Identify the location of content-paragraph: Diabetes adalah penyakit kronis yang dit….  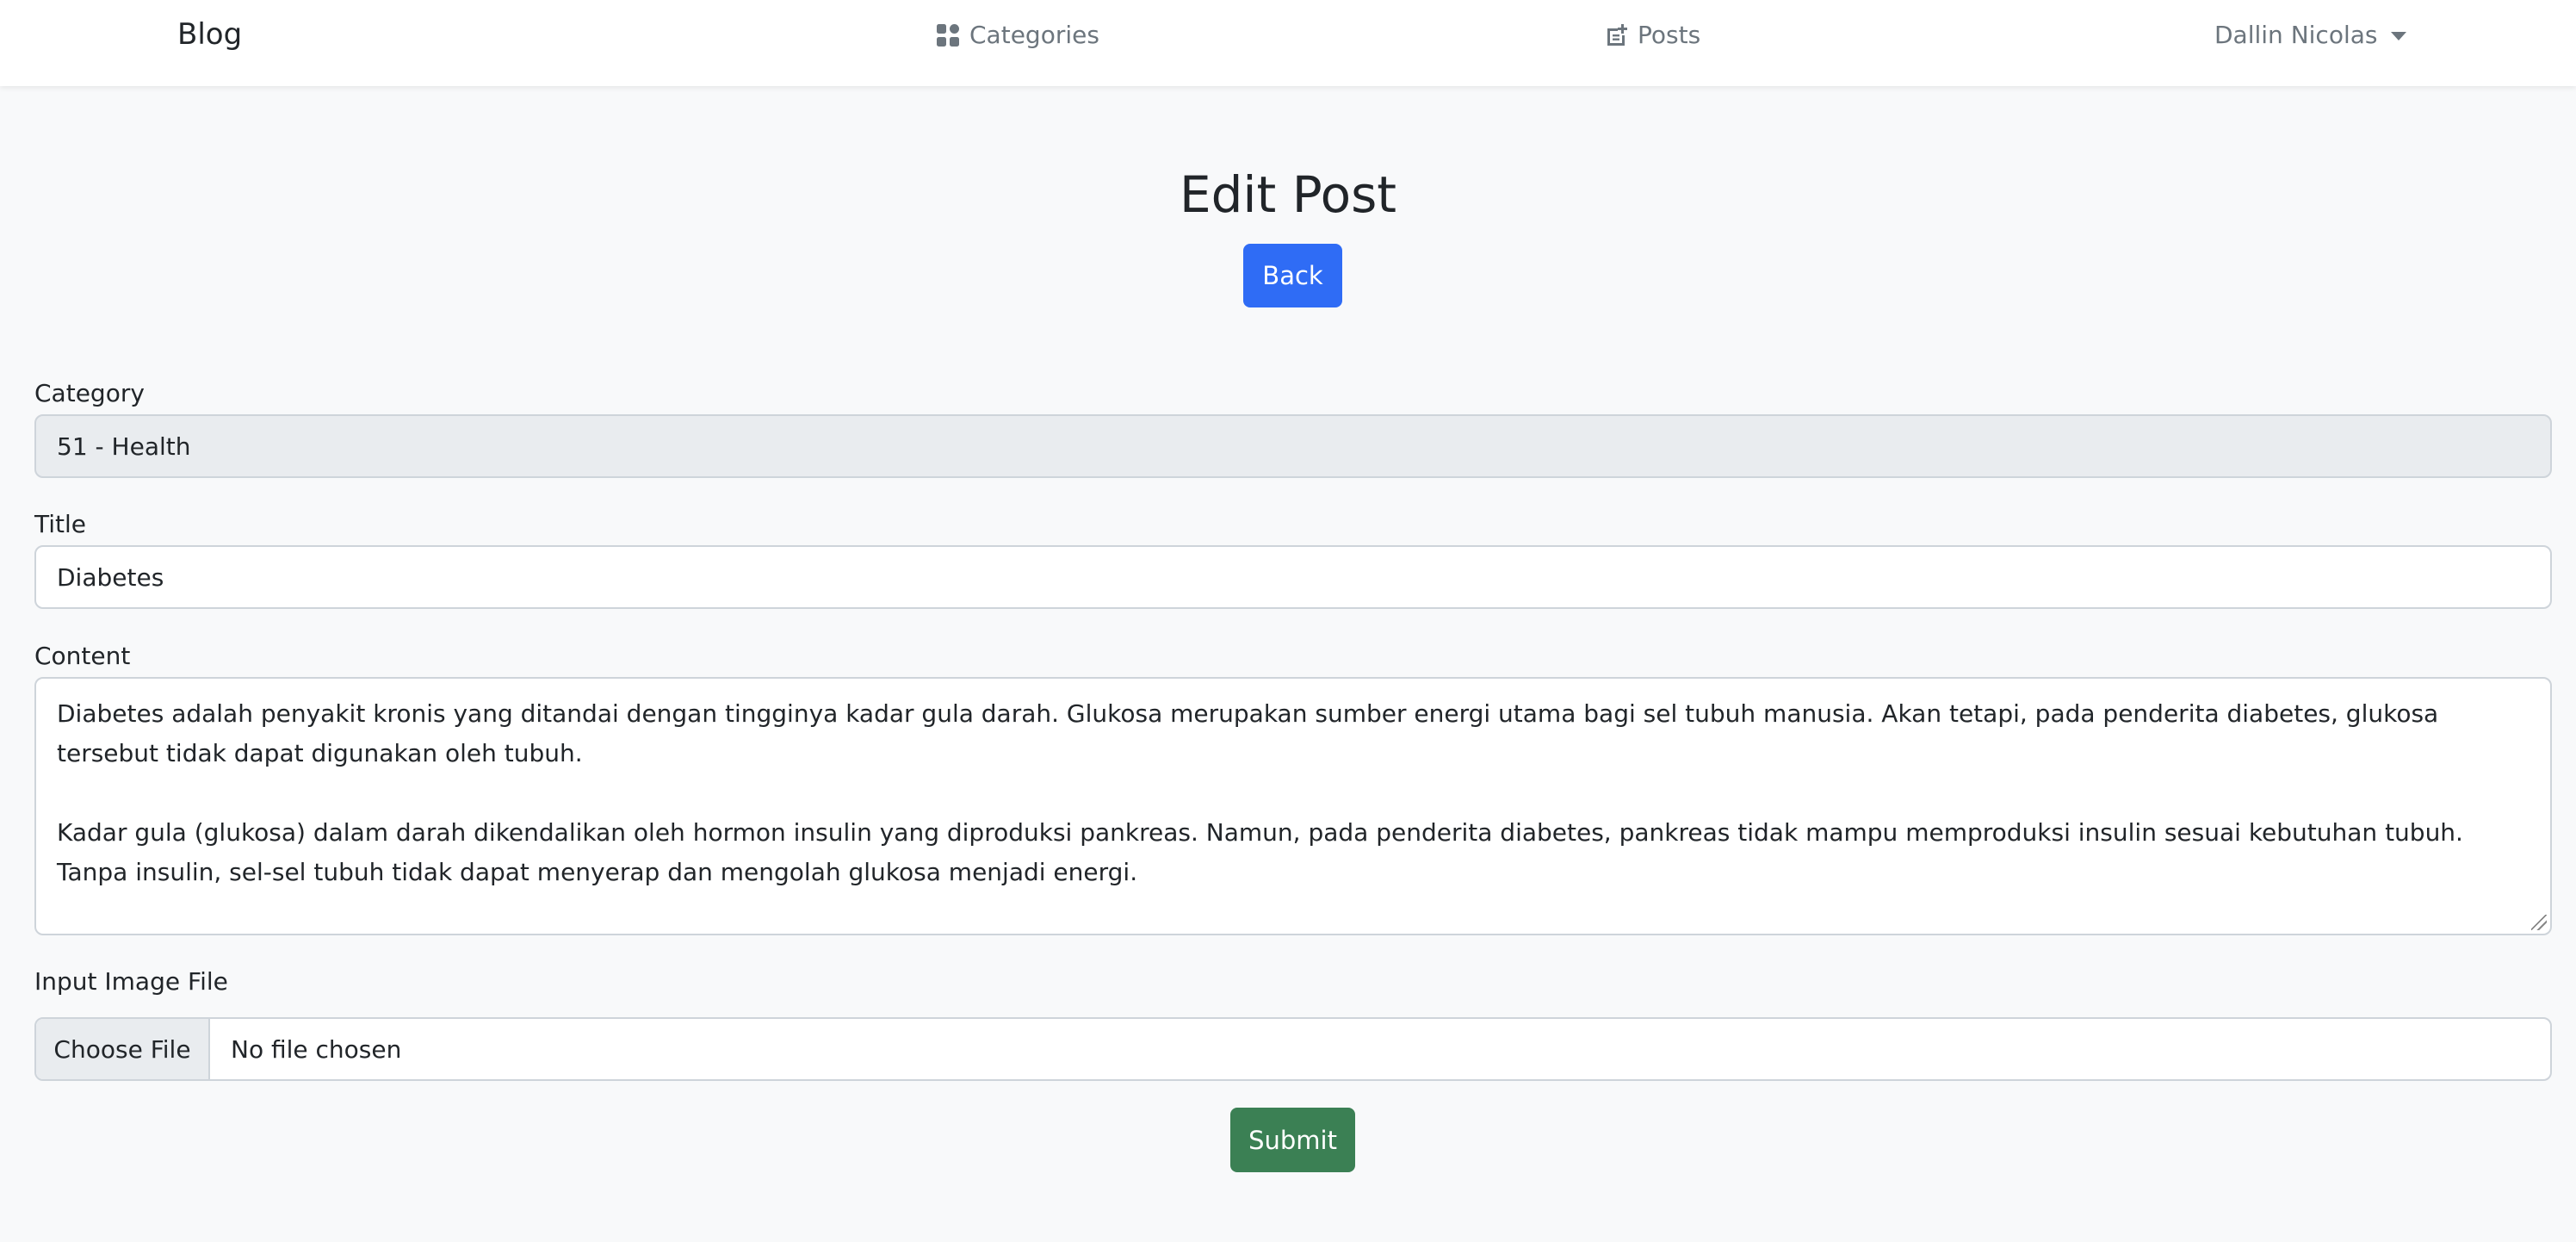
(1248, 733).